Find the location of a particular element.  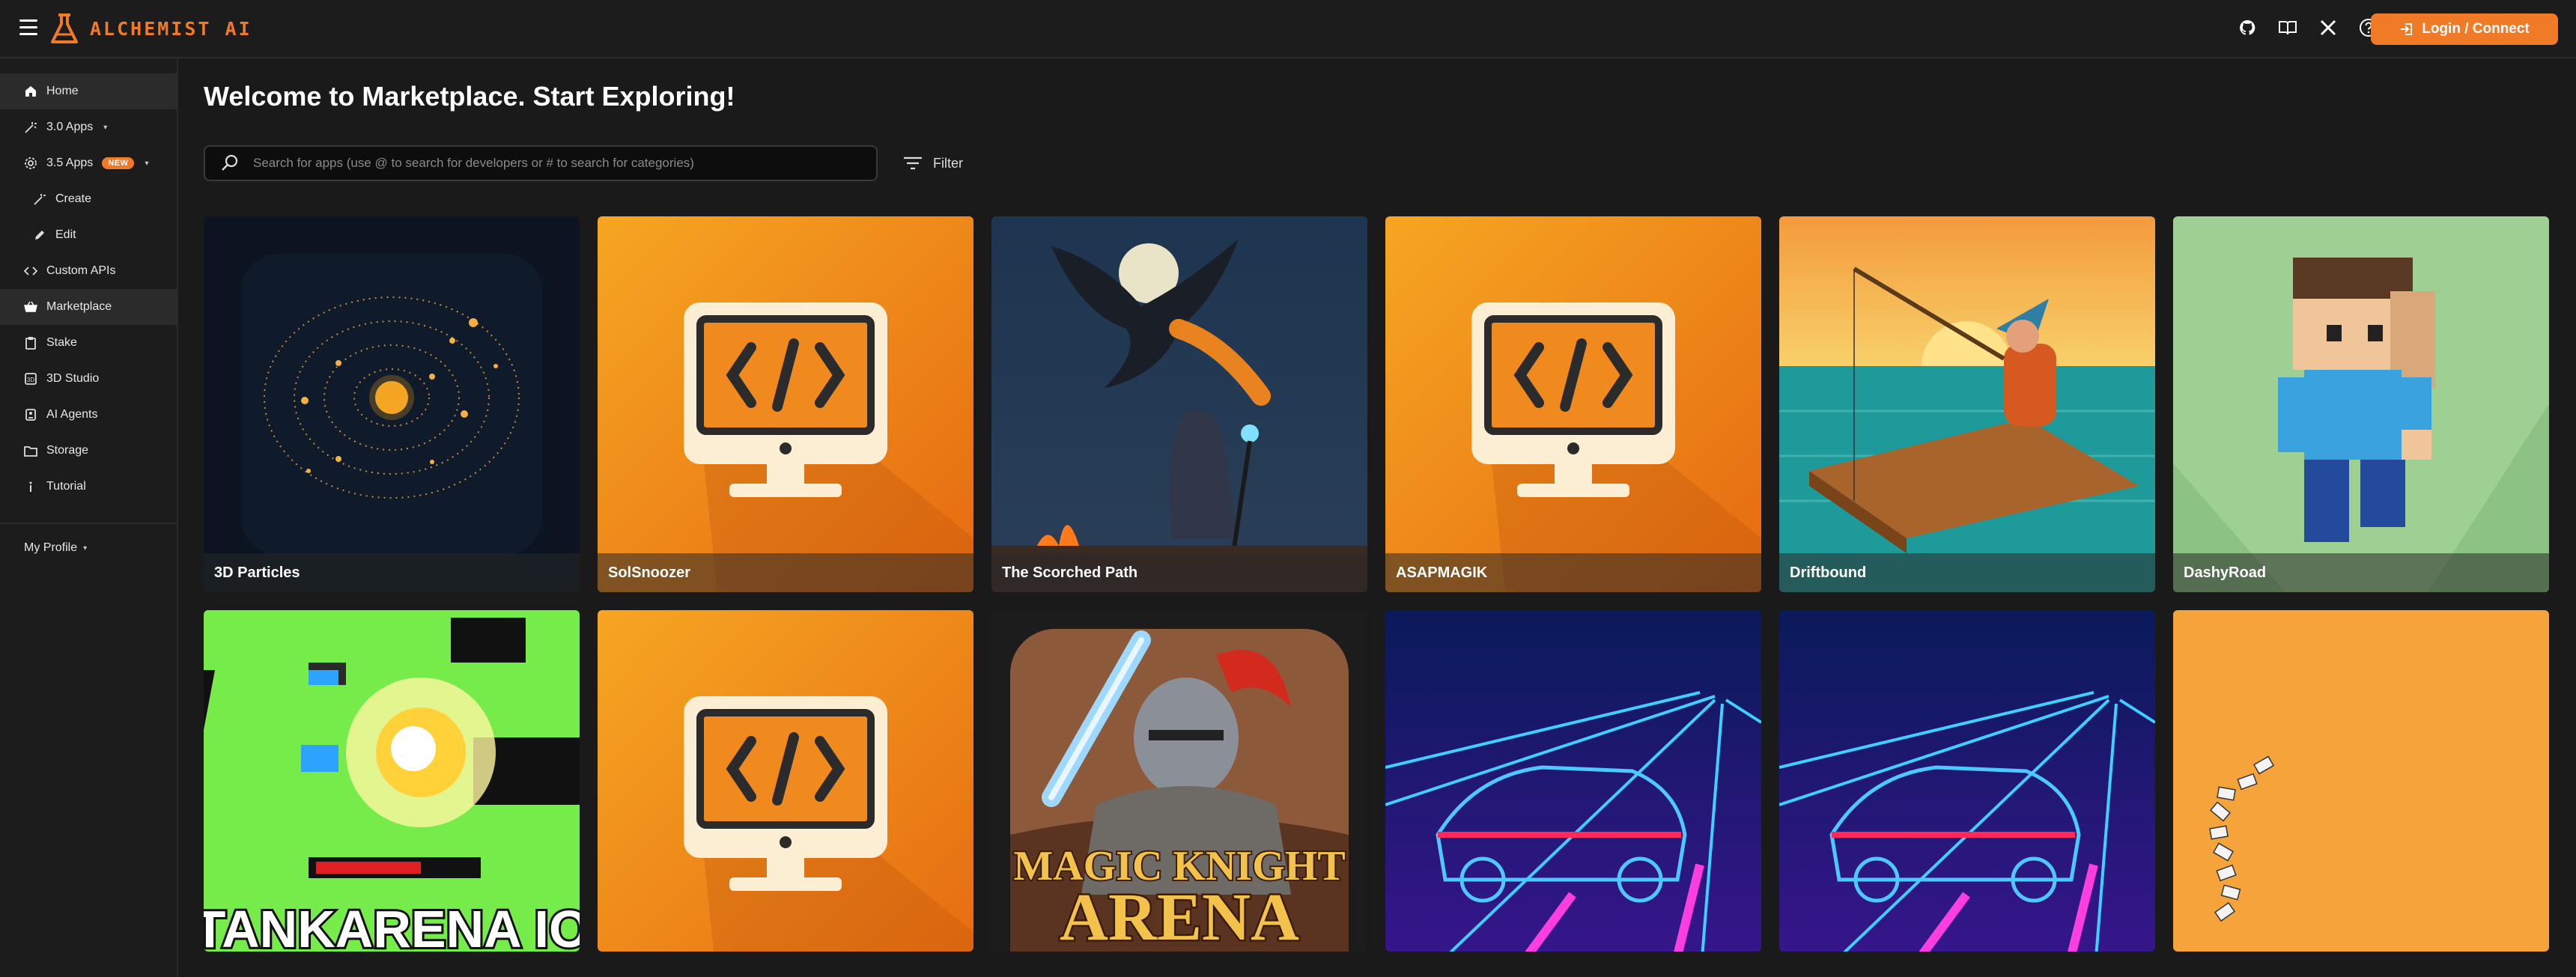

sidebar-divider is located at coordinates (88, 523).